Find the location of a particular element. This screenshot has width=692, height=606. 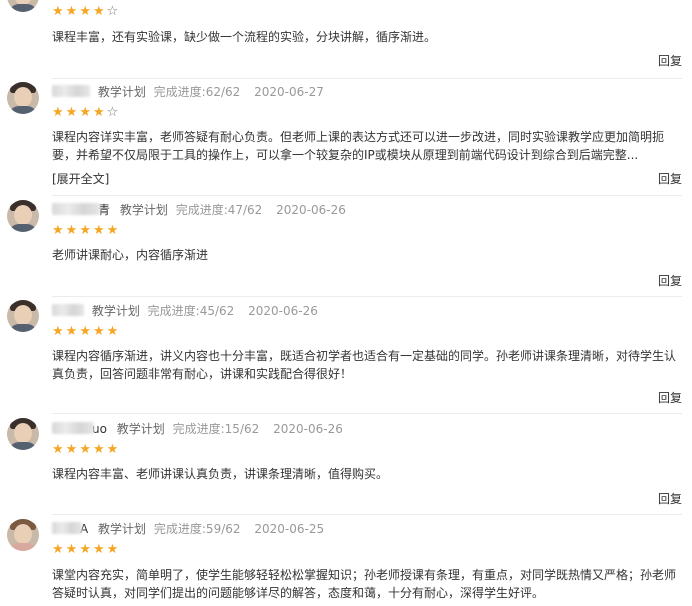

review-meta: uo 教学计划 完成进度:15/62 2020-06-26 is located at coordinates (197, 429).